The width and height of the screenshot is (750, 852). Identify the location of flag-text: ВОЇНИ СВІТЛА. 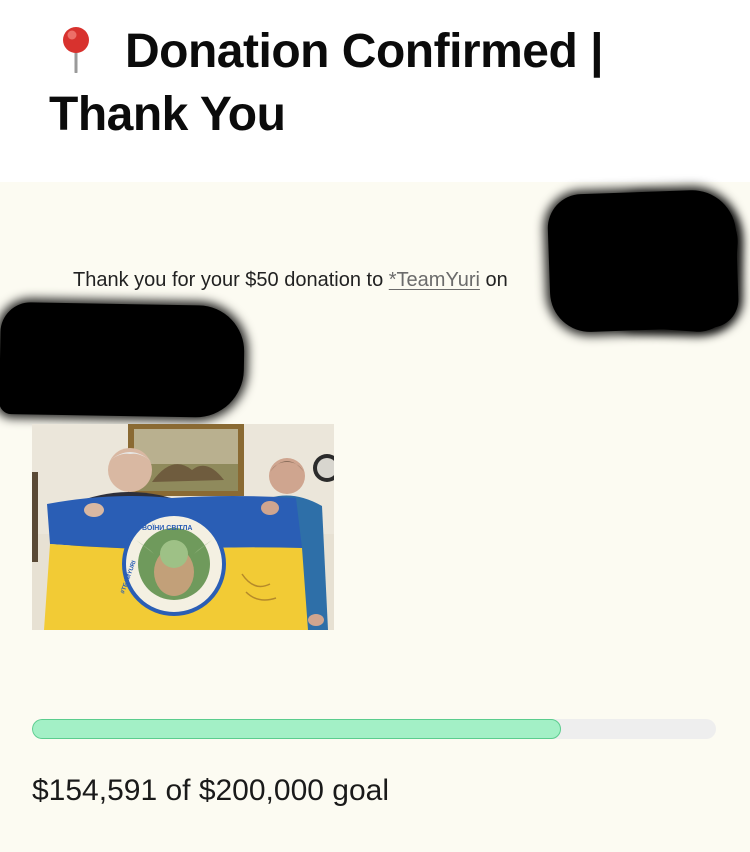
(167, 528).